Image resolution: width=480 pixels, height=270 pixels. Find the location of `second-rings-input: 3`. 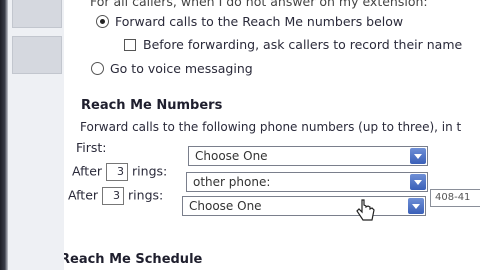

second-rings-input: 3 is located at coordinates (117, 172).